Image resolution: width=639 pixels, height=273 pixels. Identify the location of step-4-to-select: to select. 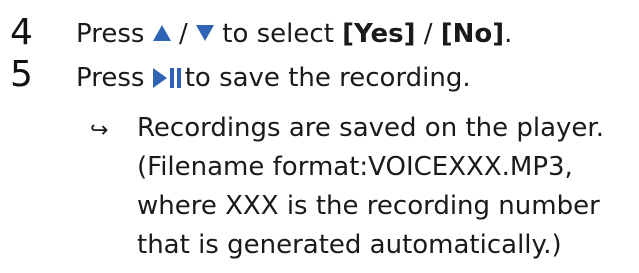
(278, 34).